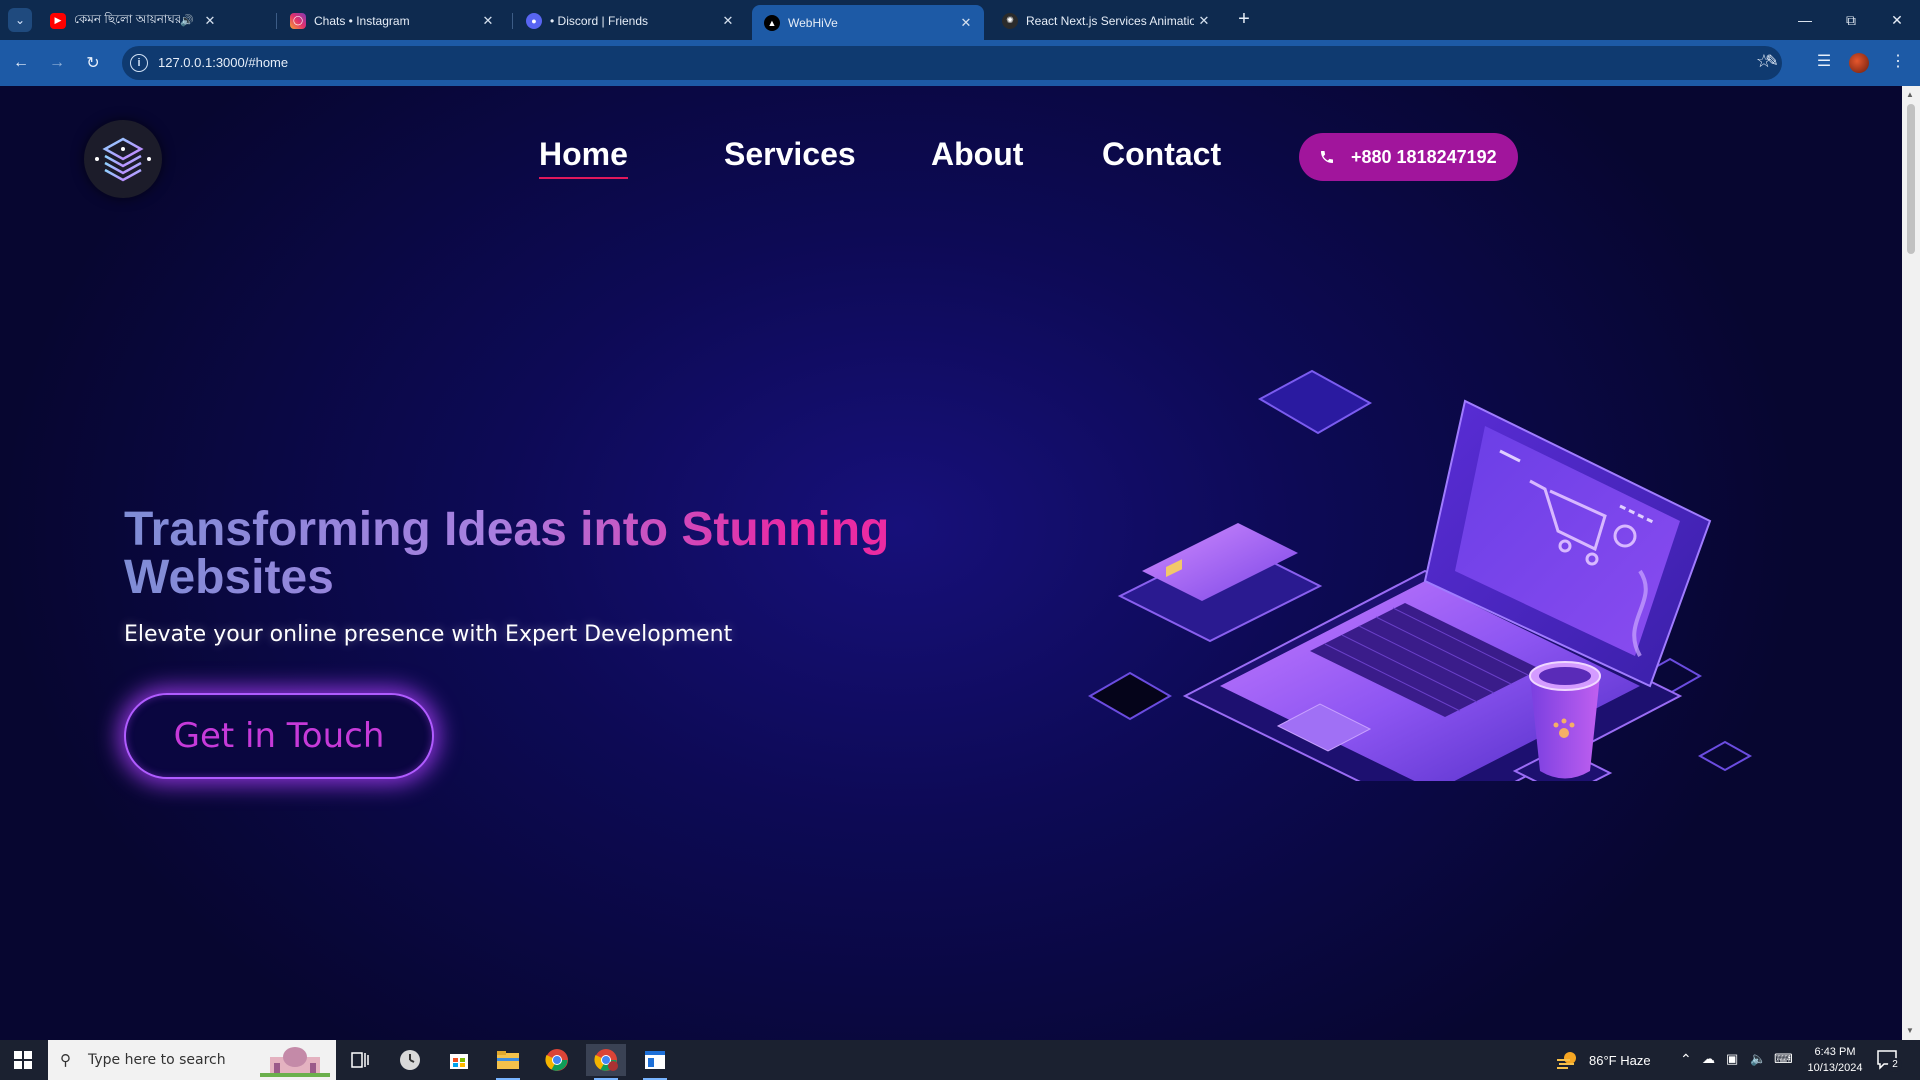 This screenshot has width=1920, height=1080. What do you see at coordinates (583, 157) in the screenshot?
I see `nav-home: Home` at bounding box center [583, 157].